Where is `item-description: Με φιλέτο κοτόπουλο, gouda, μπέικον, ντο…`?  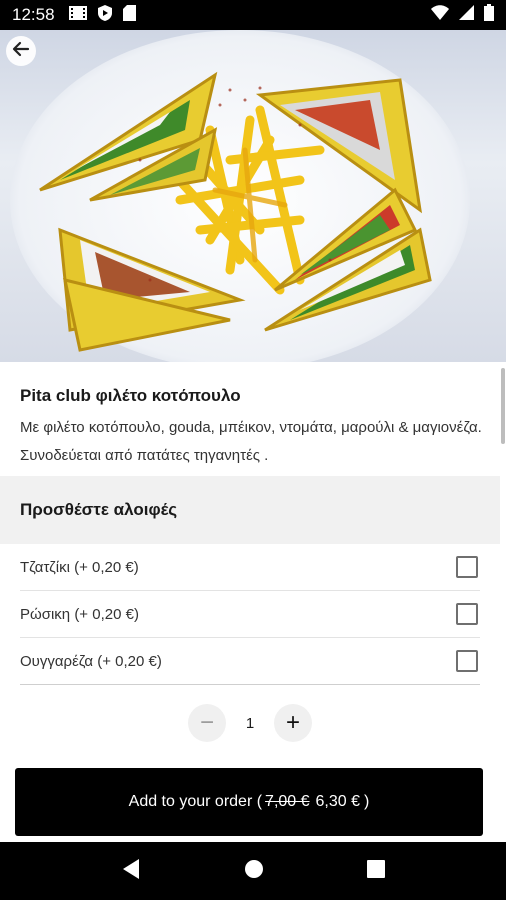 item-description: Με φιλέτο κοτόπουλο, gouda, μπέικον, ντο… is located at coordinates (251, 441).